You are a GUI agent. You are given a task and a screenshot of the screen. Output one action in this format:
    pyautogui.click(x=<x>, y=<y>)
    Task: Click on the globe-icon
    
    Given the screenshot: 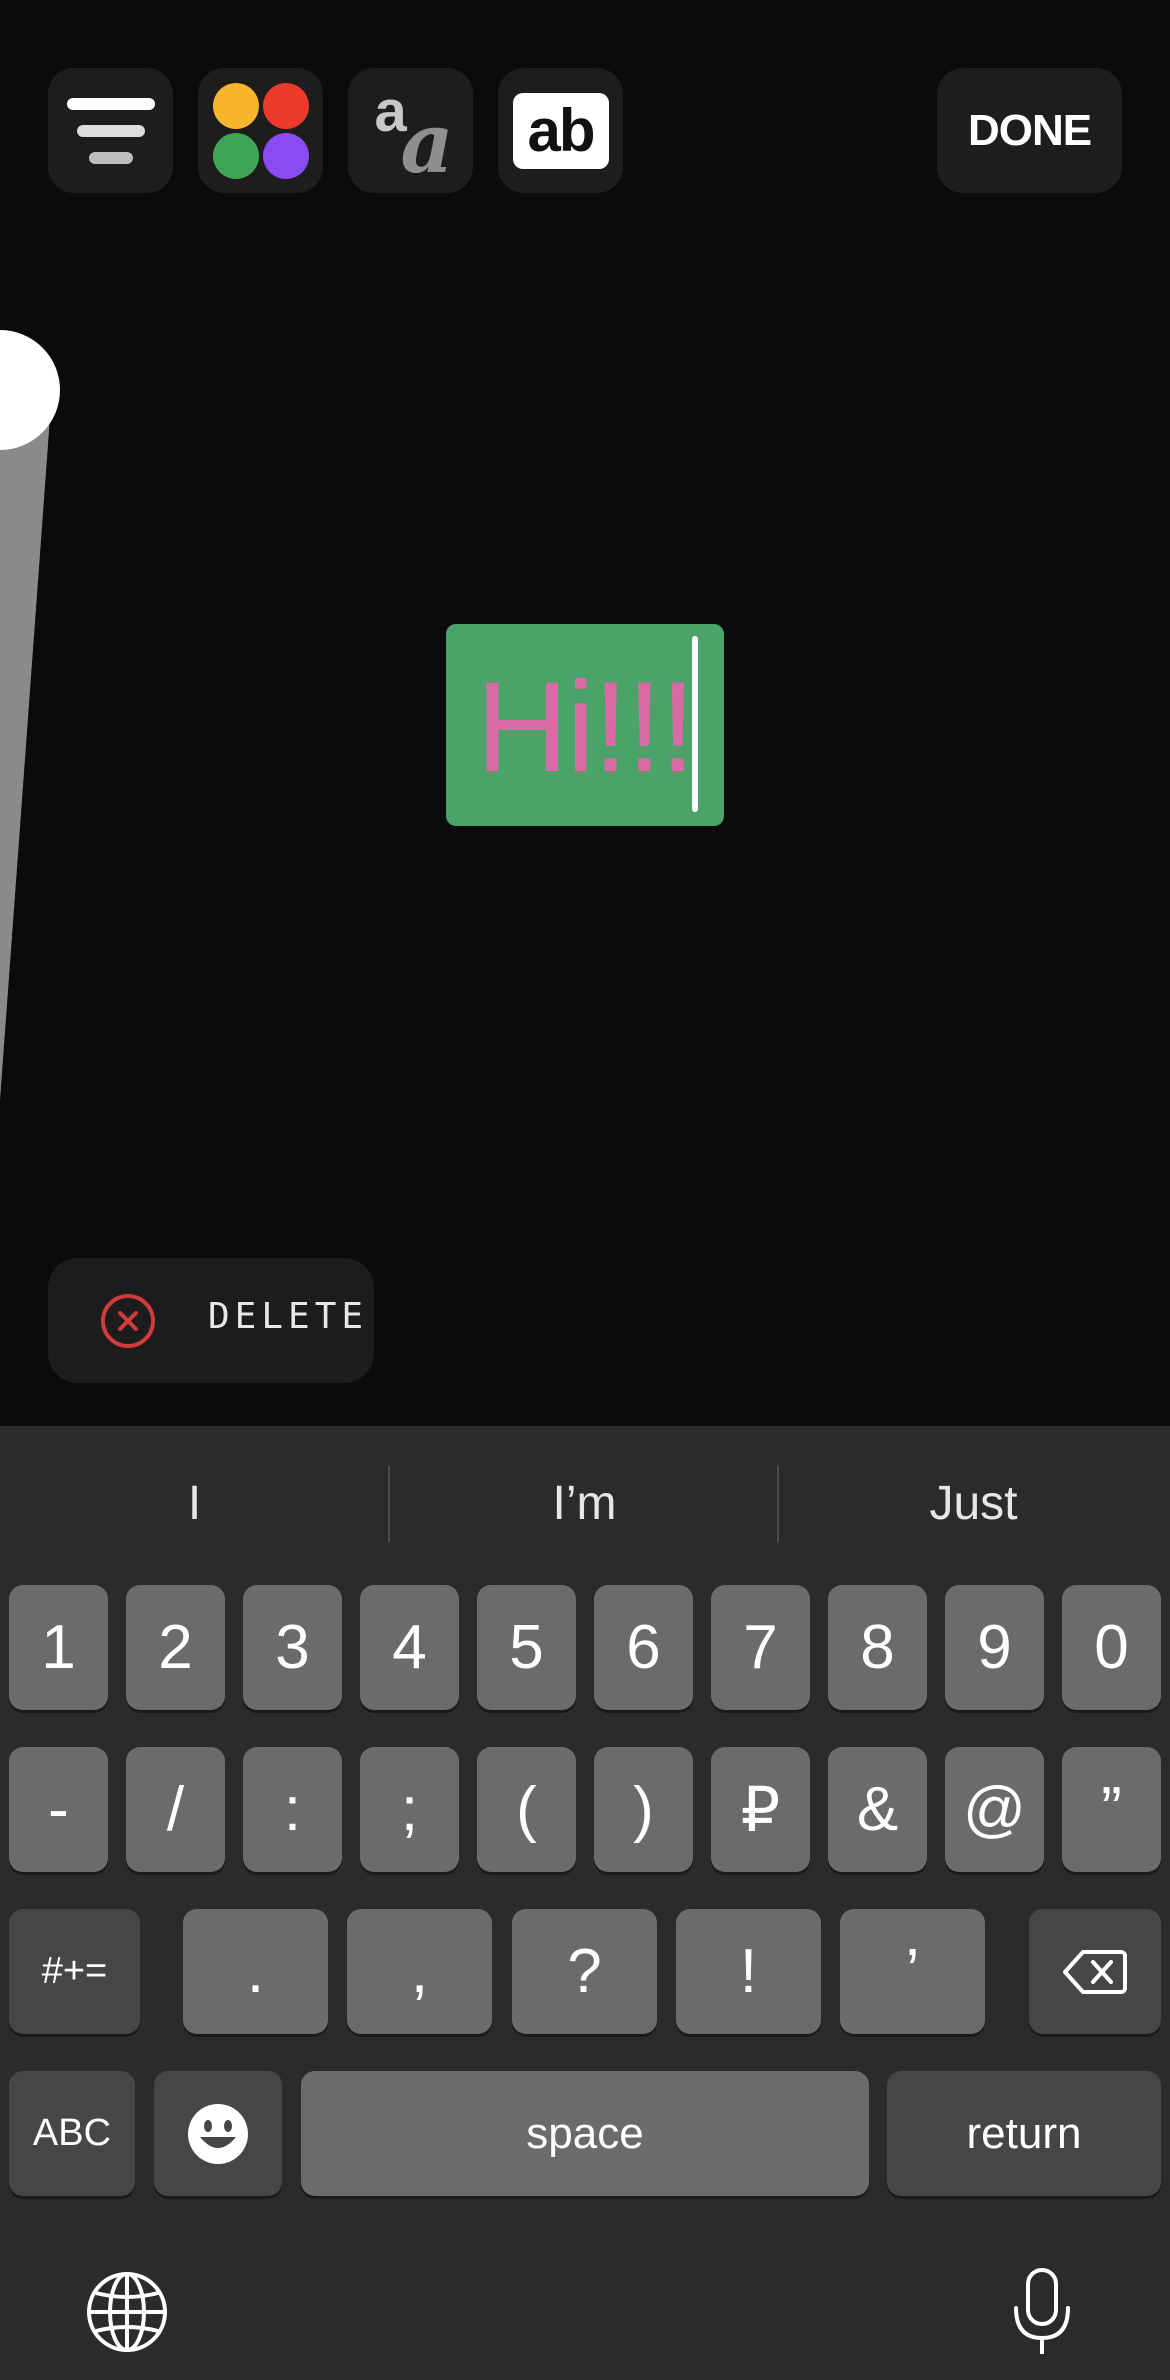 What is the action you would take?
    pyautogui.click(x=127, y=2312)
    